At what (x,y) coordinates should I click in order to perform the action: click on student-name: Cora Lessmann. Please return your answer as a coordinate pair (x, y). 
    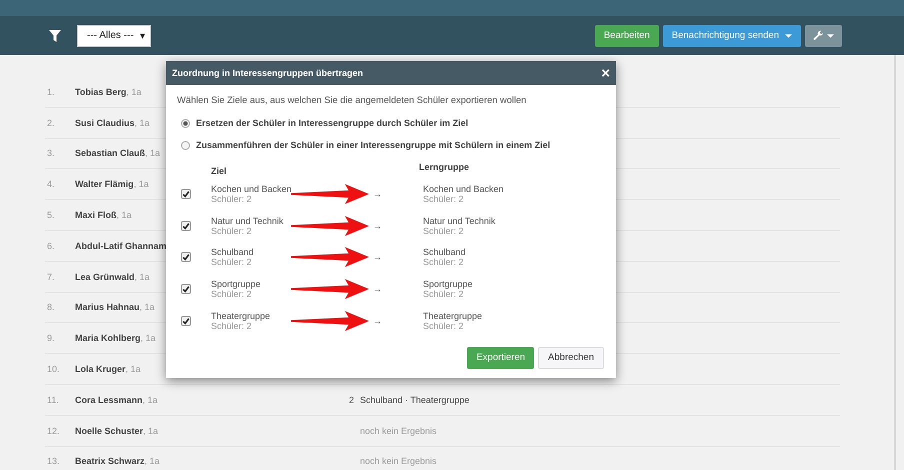
    Looking at the image, I should click on (109, 399).